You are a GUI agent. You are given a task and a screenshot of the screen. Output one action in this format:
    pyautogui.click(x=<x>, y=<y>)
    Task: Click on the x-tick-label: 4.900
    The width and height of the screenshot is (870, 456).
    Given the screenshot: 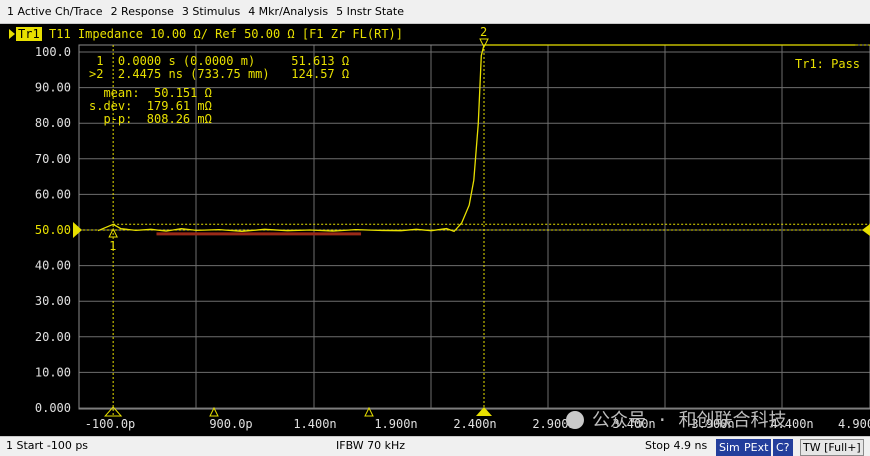 What is the action you would take?
    pyautogui.click(x=854, y=424)
    